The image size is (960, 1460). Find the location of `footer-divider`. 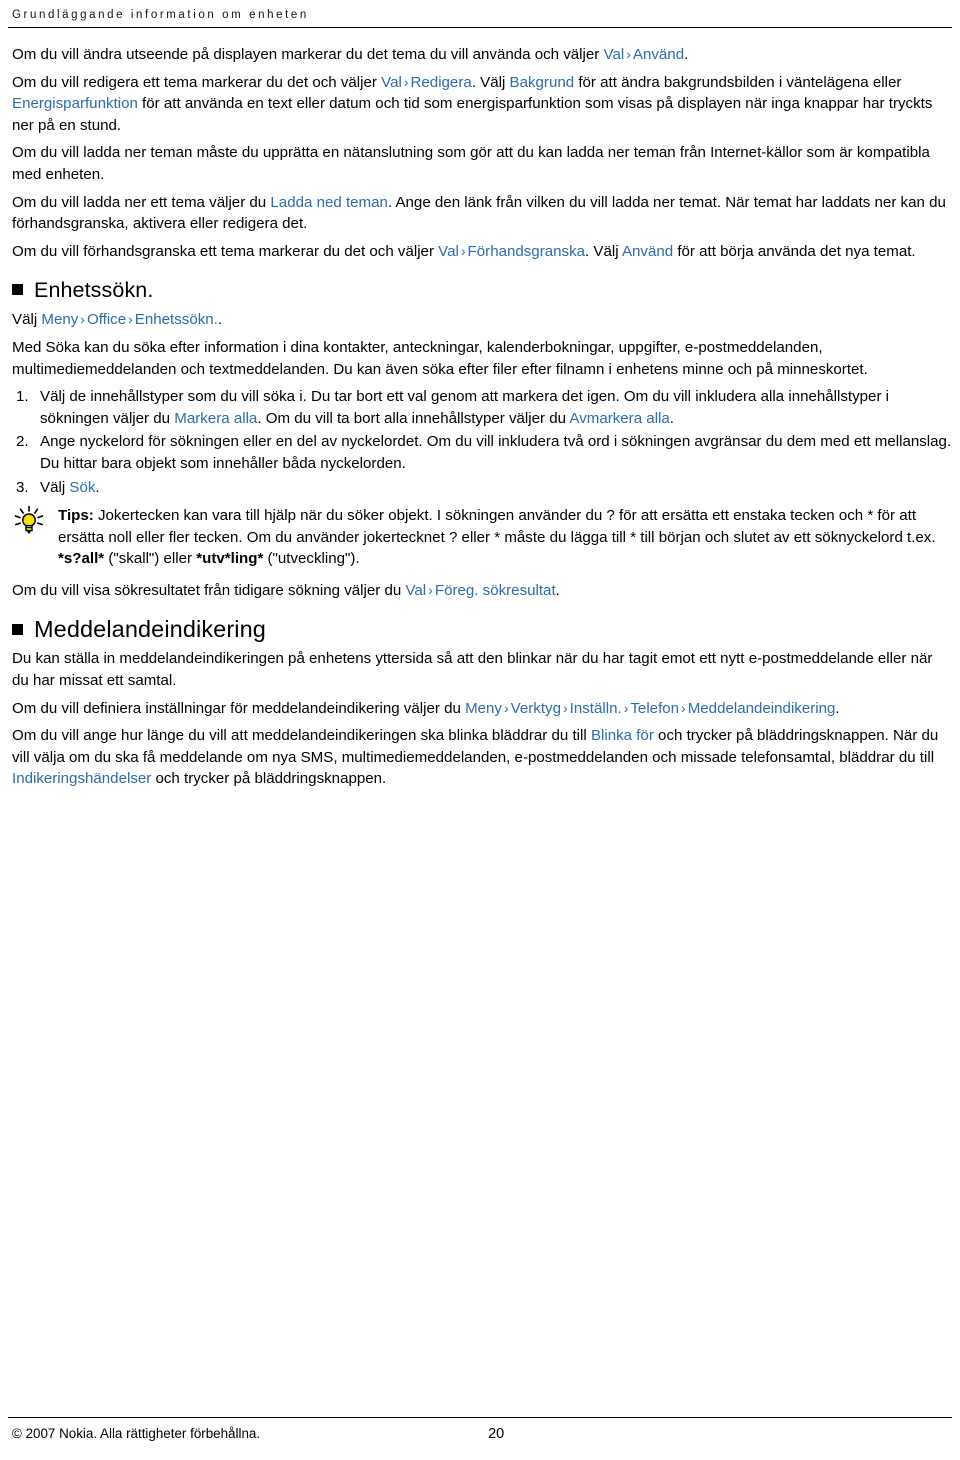

footer-divider is located at coordinates (480, 1417).